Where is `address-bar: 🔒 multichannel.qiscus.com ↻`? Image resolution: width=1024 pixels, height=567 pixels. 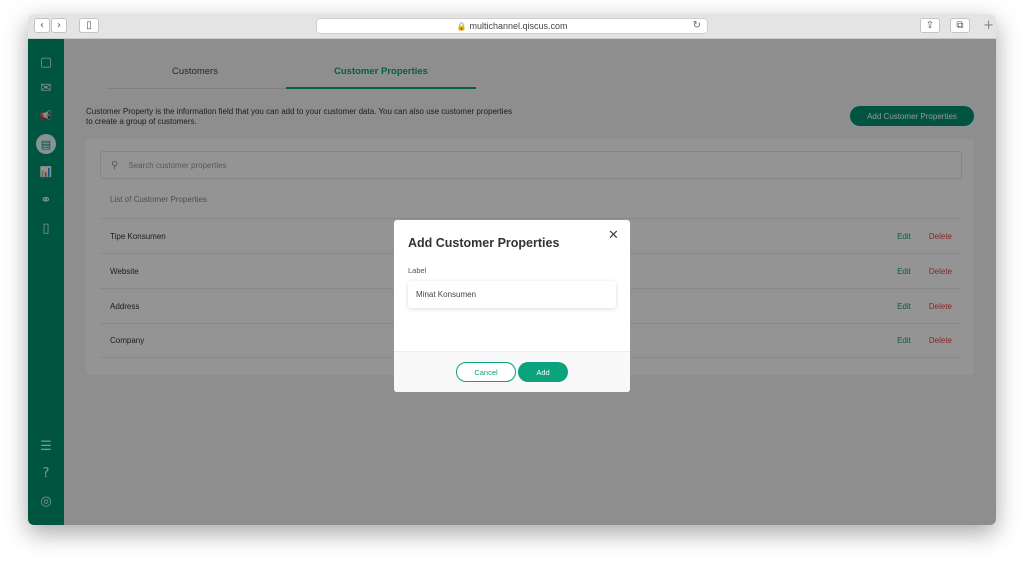
address-bar: 🔒 multichannel.qiscus.com ↻ is located at coordinates (512, 26).